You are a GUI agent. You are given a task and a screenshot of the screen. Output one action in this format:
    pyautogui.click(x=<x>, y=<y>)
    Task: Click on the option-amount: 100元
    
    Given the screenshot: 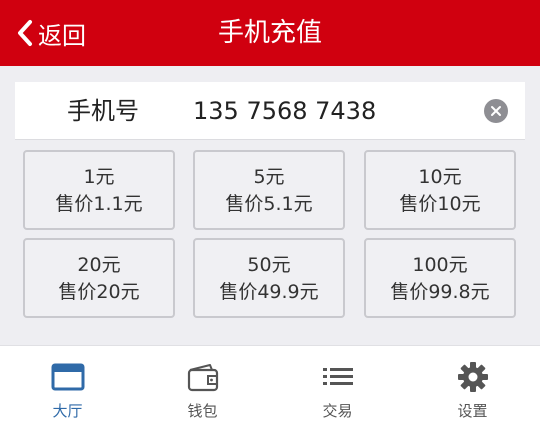 What is the action you would take?
    pyautogui.click(x=440, y=265)
    